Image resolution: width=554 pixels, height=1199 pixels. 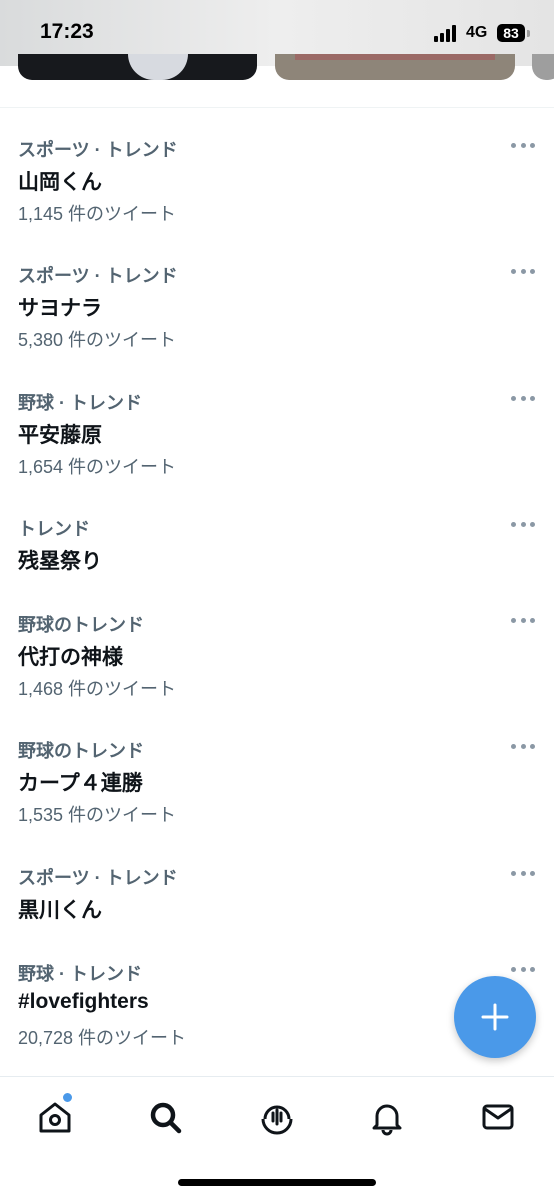 I want to click on battery-tip, so click(x=528, y=33).